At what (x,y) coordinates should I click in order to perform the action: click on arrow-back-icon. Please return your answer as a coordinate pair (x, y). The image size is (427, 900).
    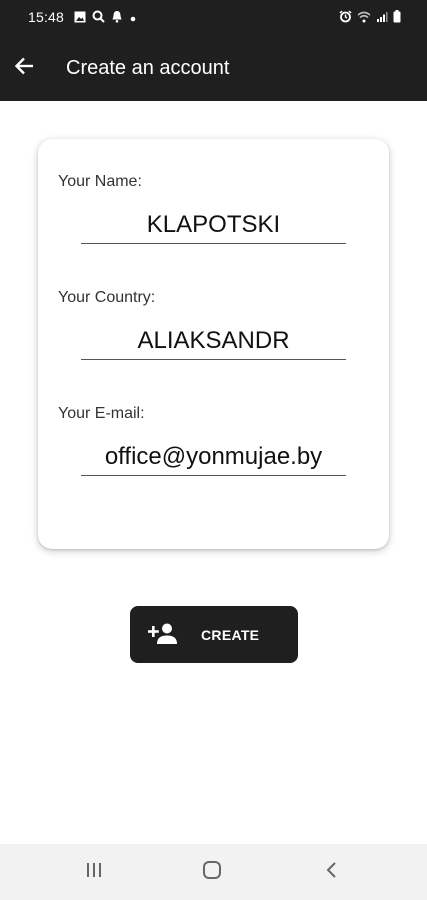
    Looking at the image, I should click on (24, 68).